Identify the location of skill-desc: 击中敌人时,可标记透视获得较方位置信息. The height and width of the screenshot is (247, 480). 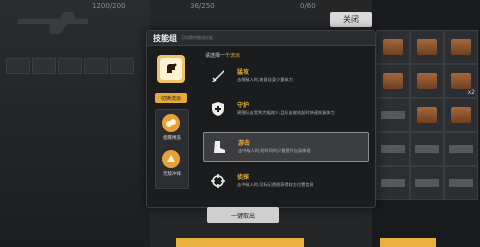
(275, 184).